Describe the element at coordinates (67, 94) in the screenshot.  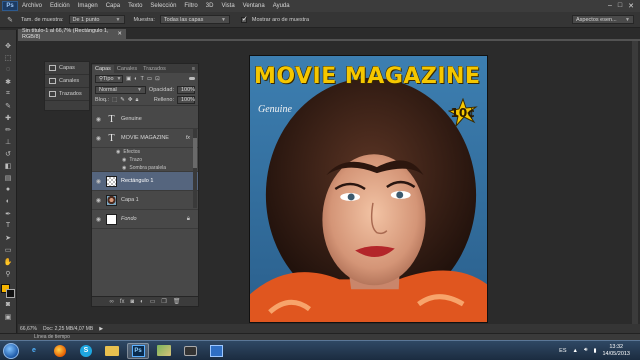
I see `dock-item-trazados: Trazados` at that location.